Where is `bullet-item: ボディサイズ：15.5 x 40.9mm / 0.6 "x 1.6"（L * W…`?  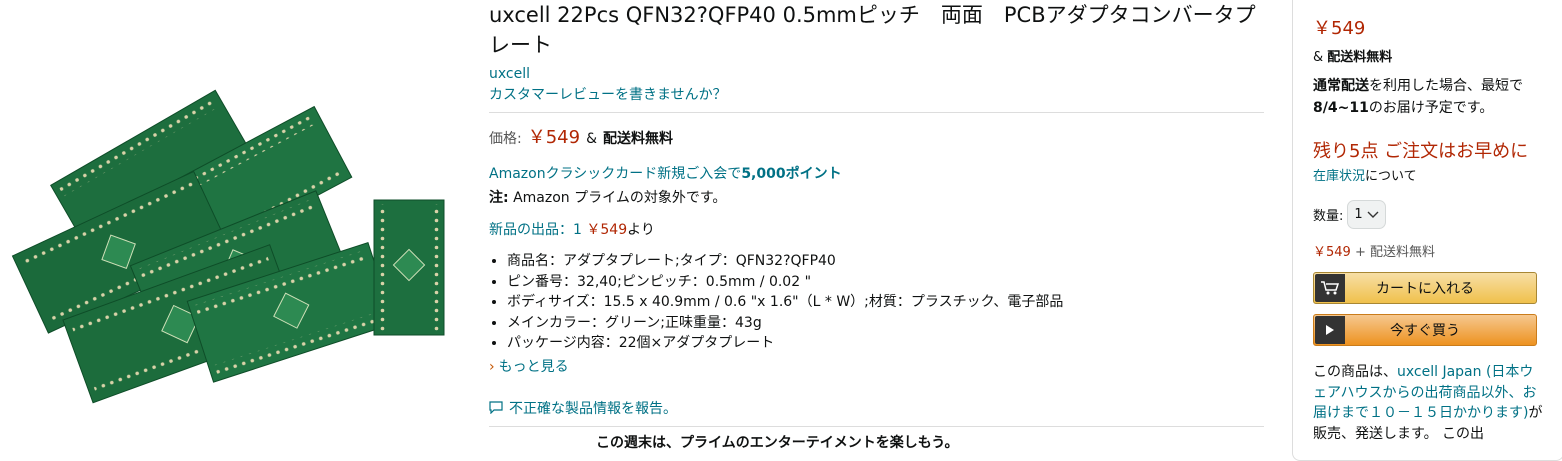
bullet-item: ボディサイズ：15.5 x 40.9mm / 0.6 "x 1.6"（L * W… is located at coordinates (885, 302).